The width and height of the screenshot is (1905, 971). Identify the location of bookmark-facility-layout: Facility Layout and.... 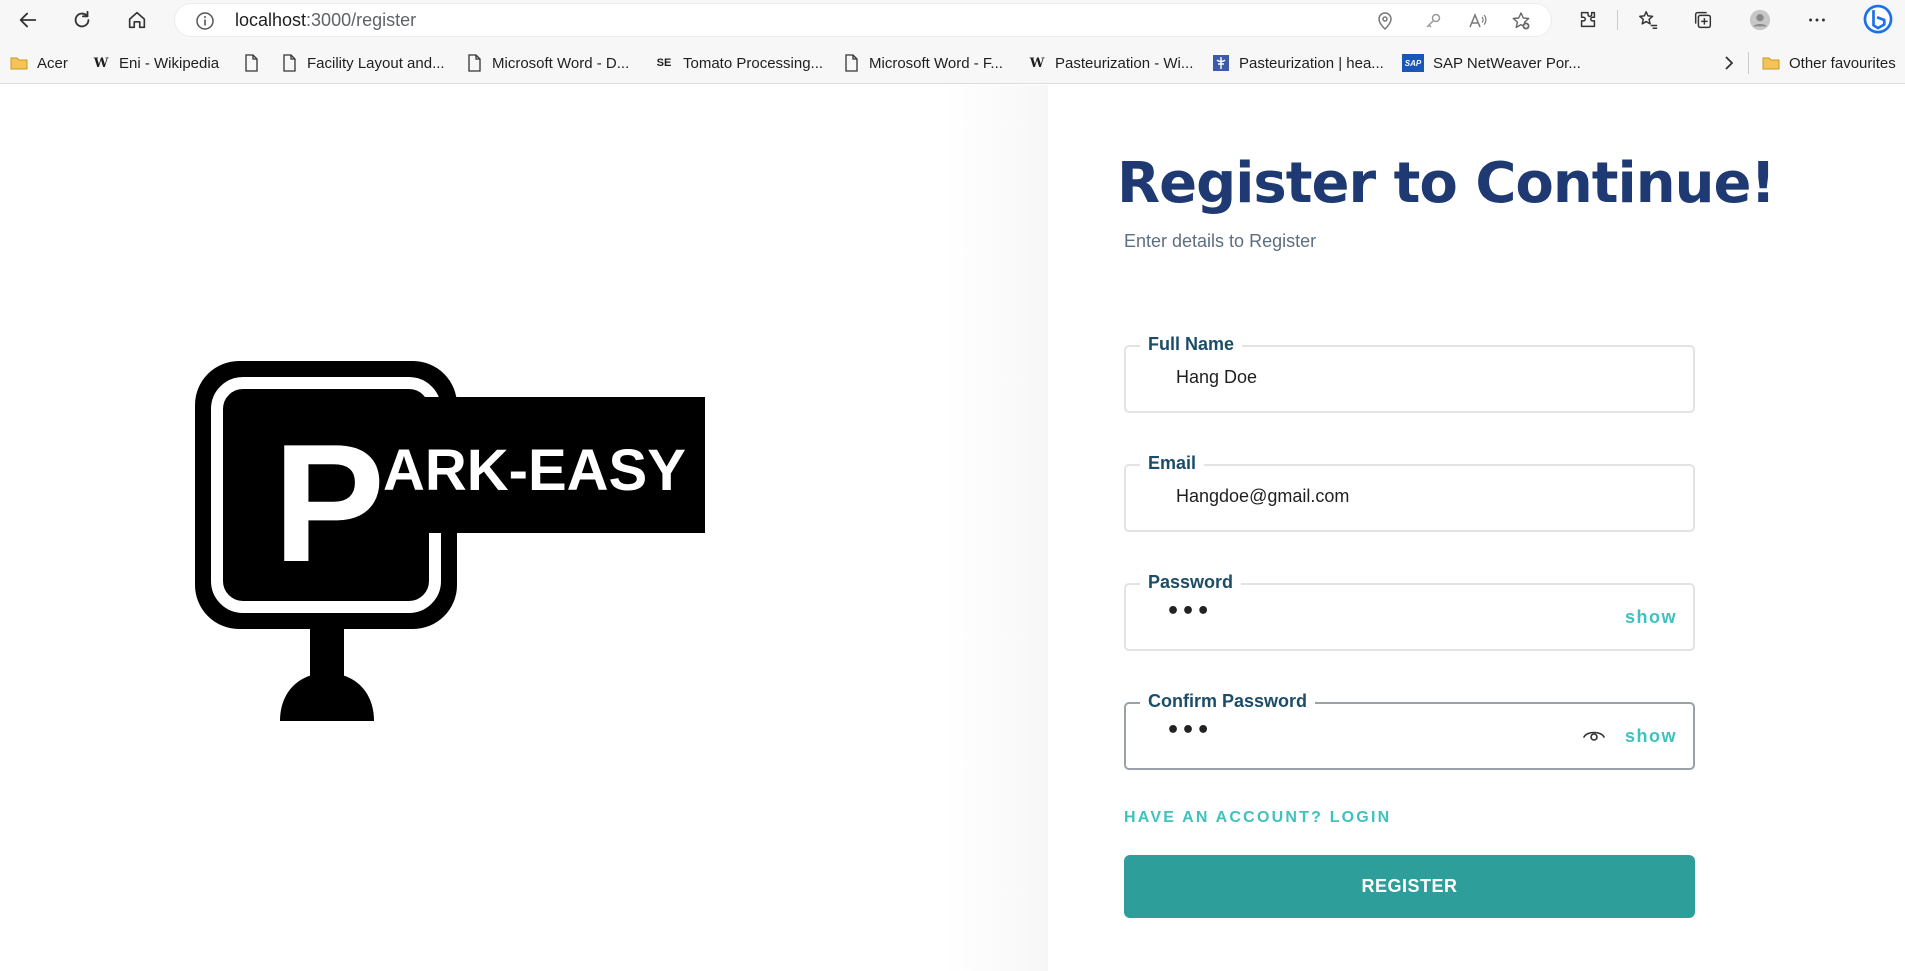
(362, 63).